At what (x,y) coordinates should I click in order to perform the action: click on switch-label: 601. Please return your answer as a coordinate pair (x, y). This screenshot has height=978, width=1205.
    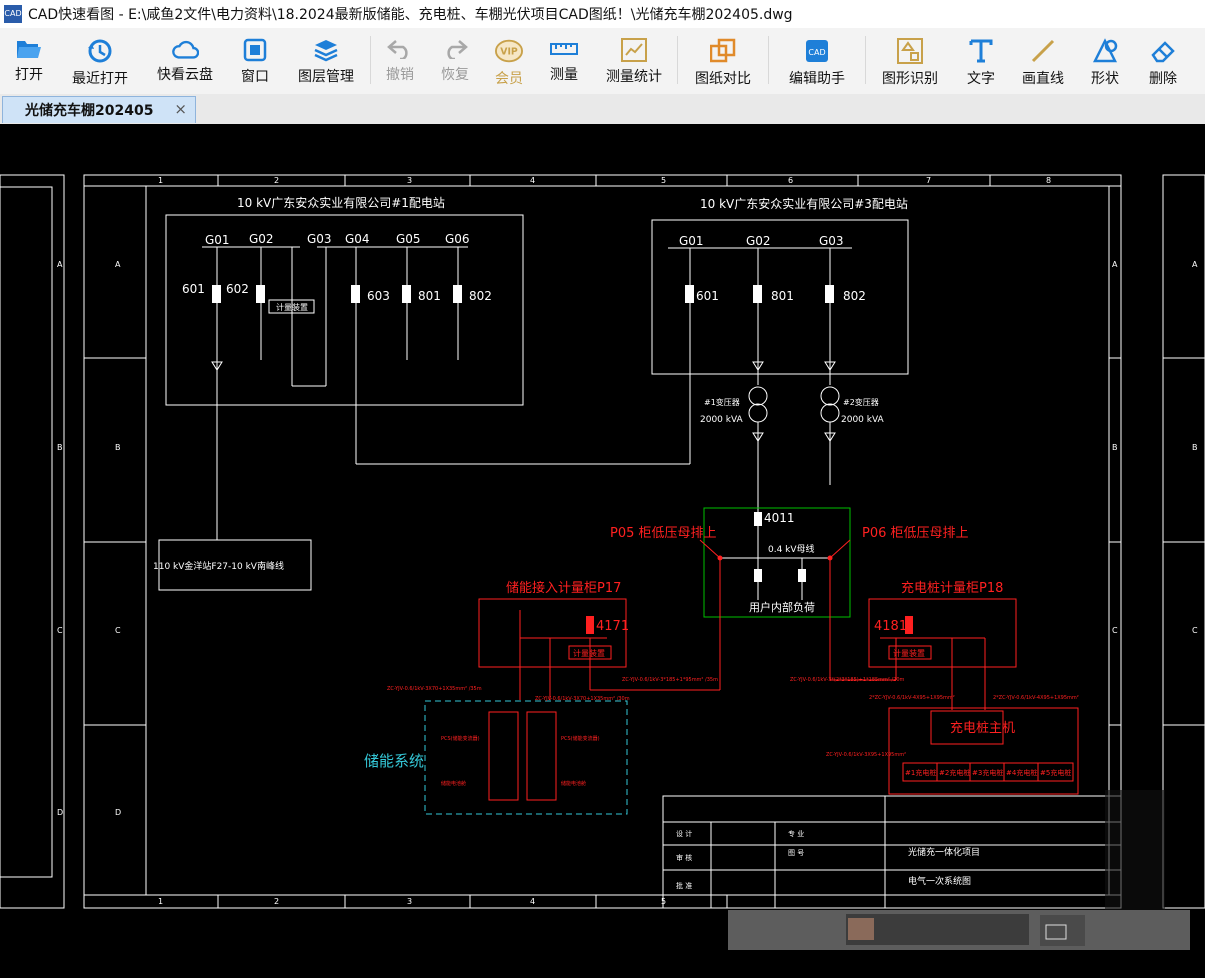
    Looking at the image, I should click on (193, 289).